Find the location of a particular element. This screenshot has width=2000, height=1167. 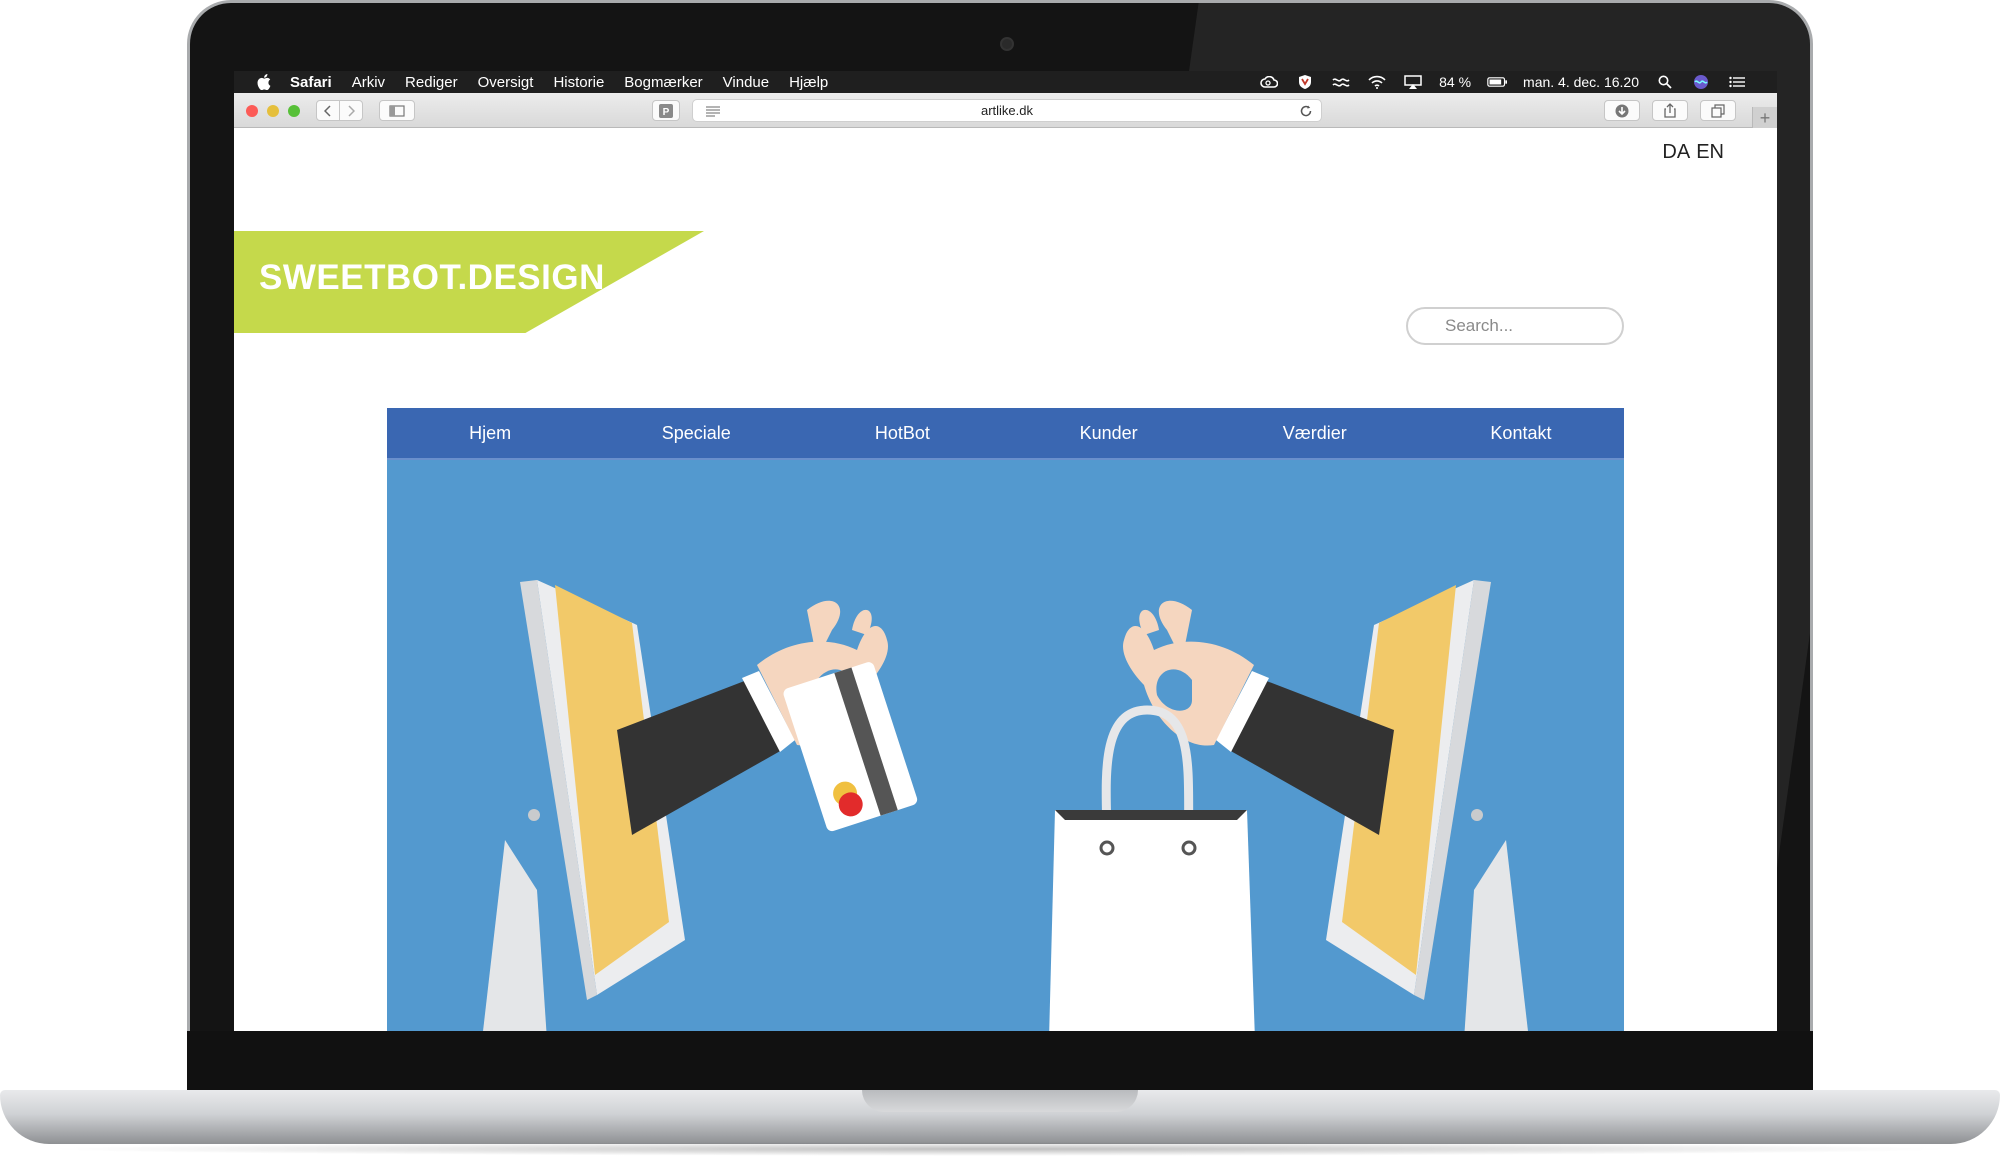

menu-historie: Historie is located at coordinates (578, 82).